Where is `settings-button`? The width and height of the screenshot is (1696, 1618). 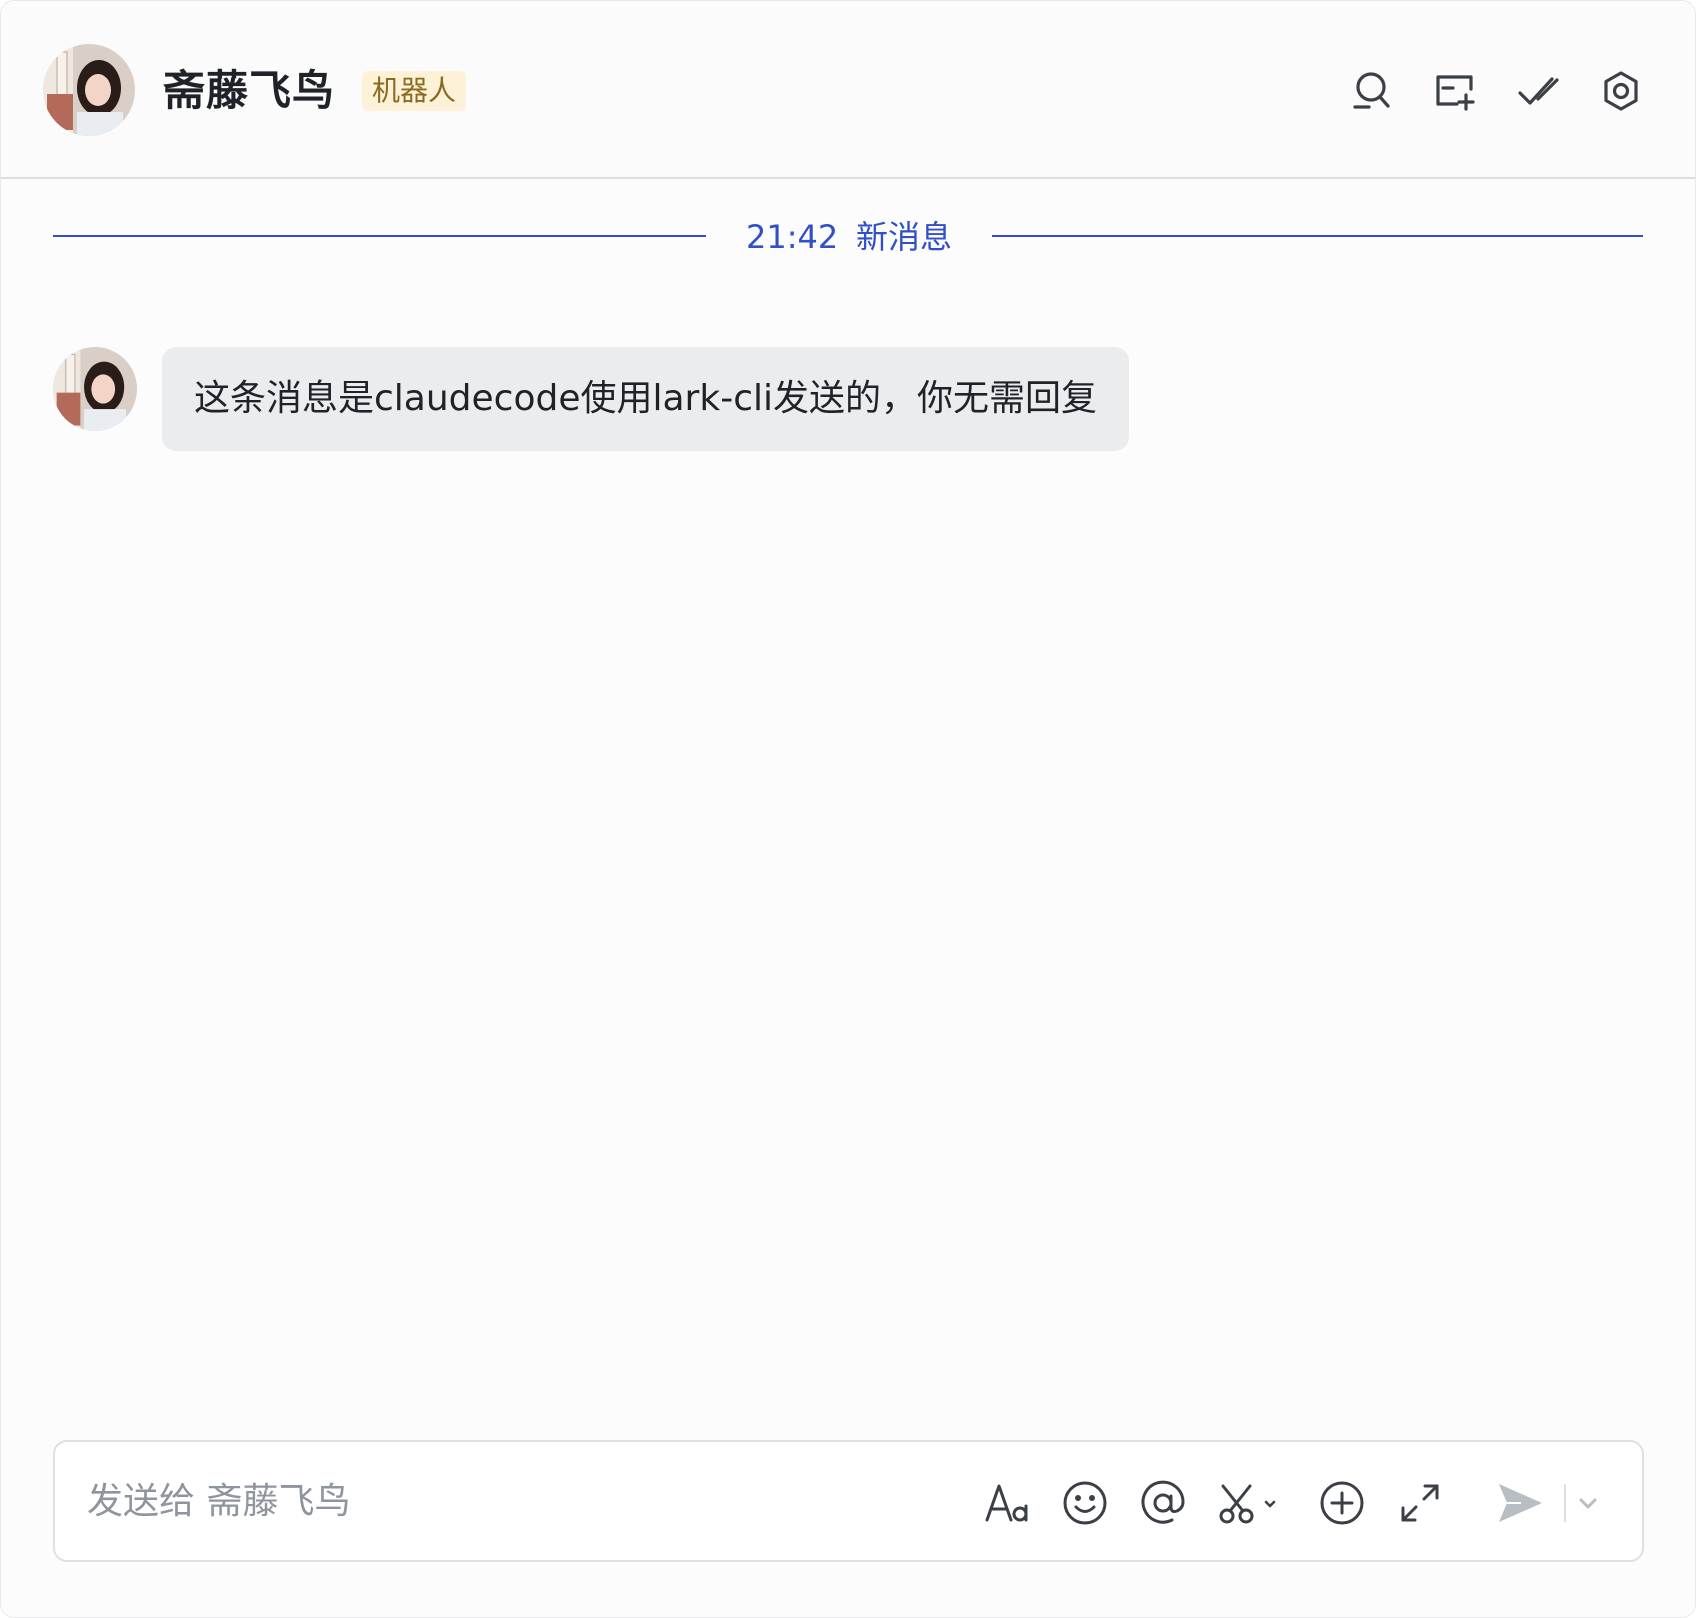
settings-button is located at coordinates (1621, 91).